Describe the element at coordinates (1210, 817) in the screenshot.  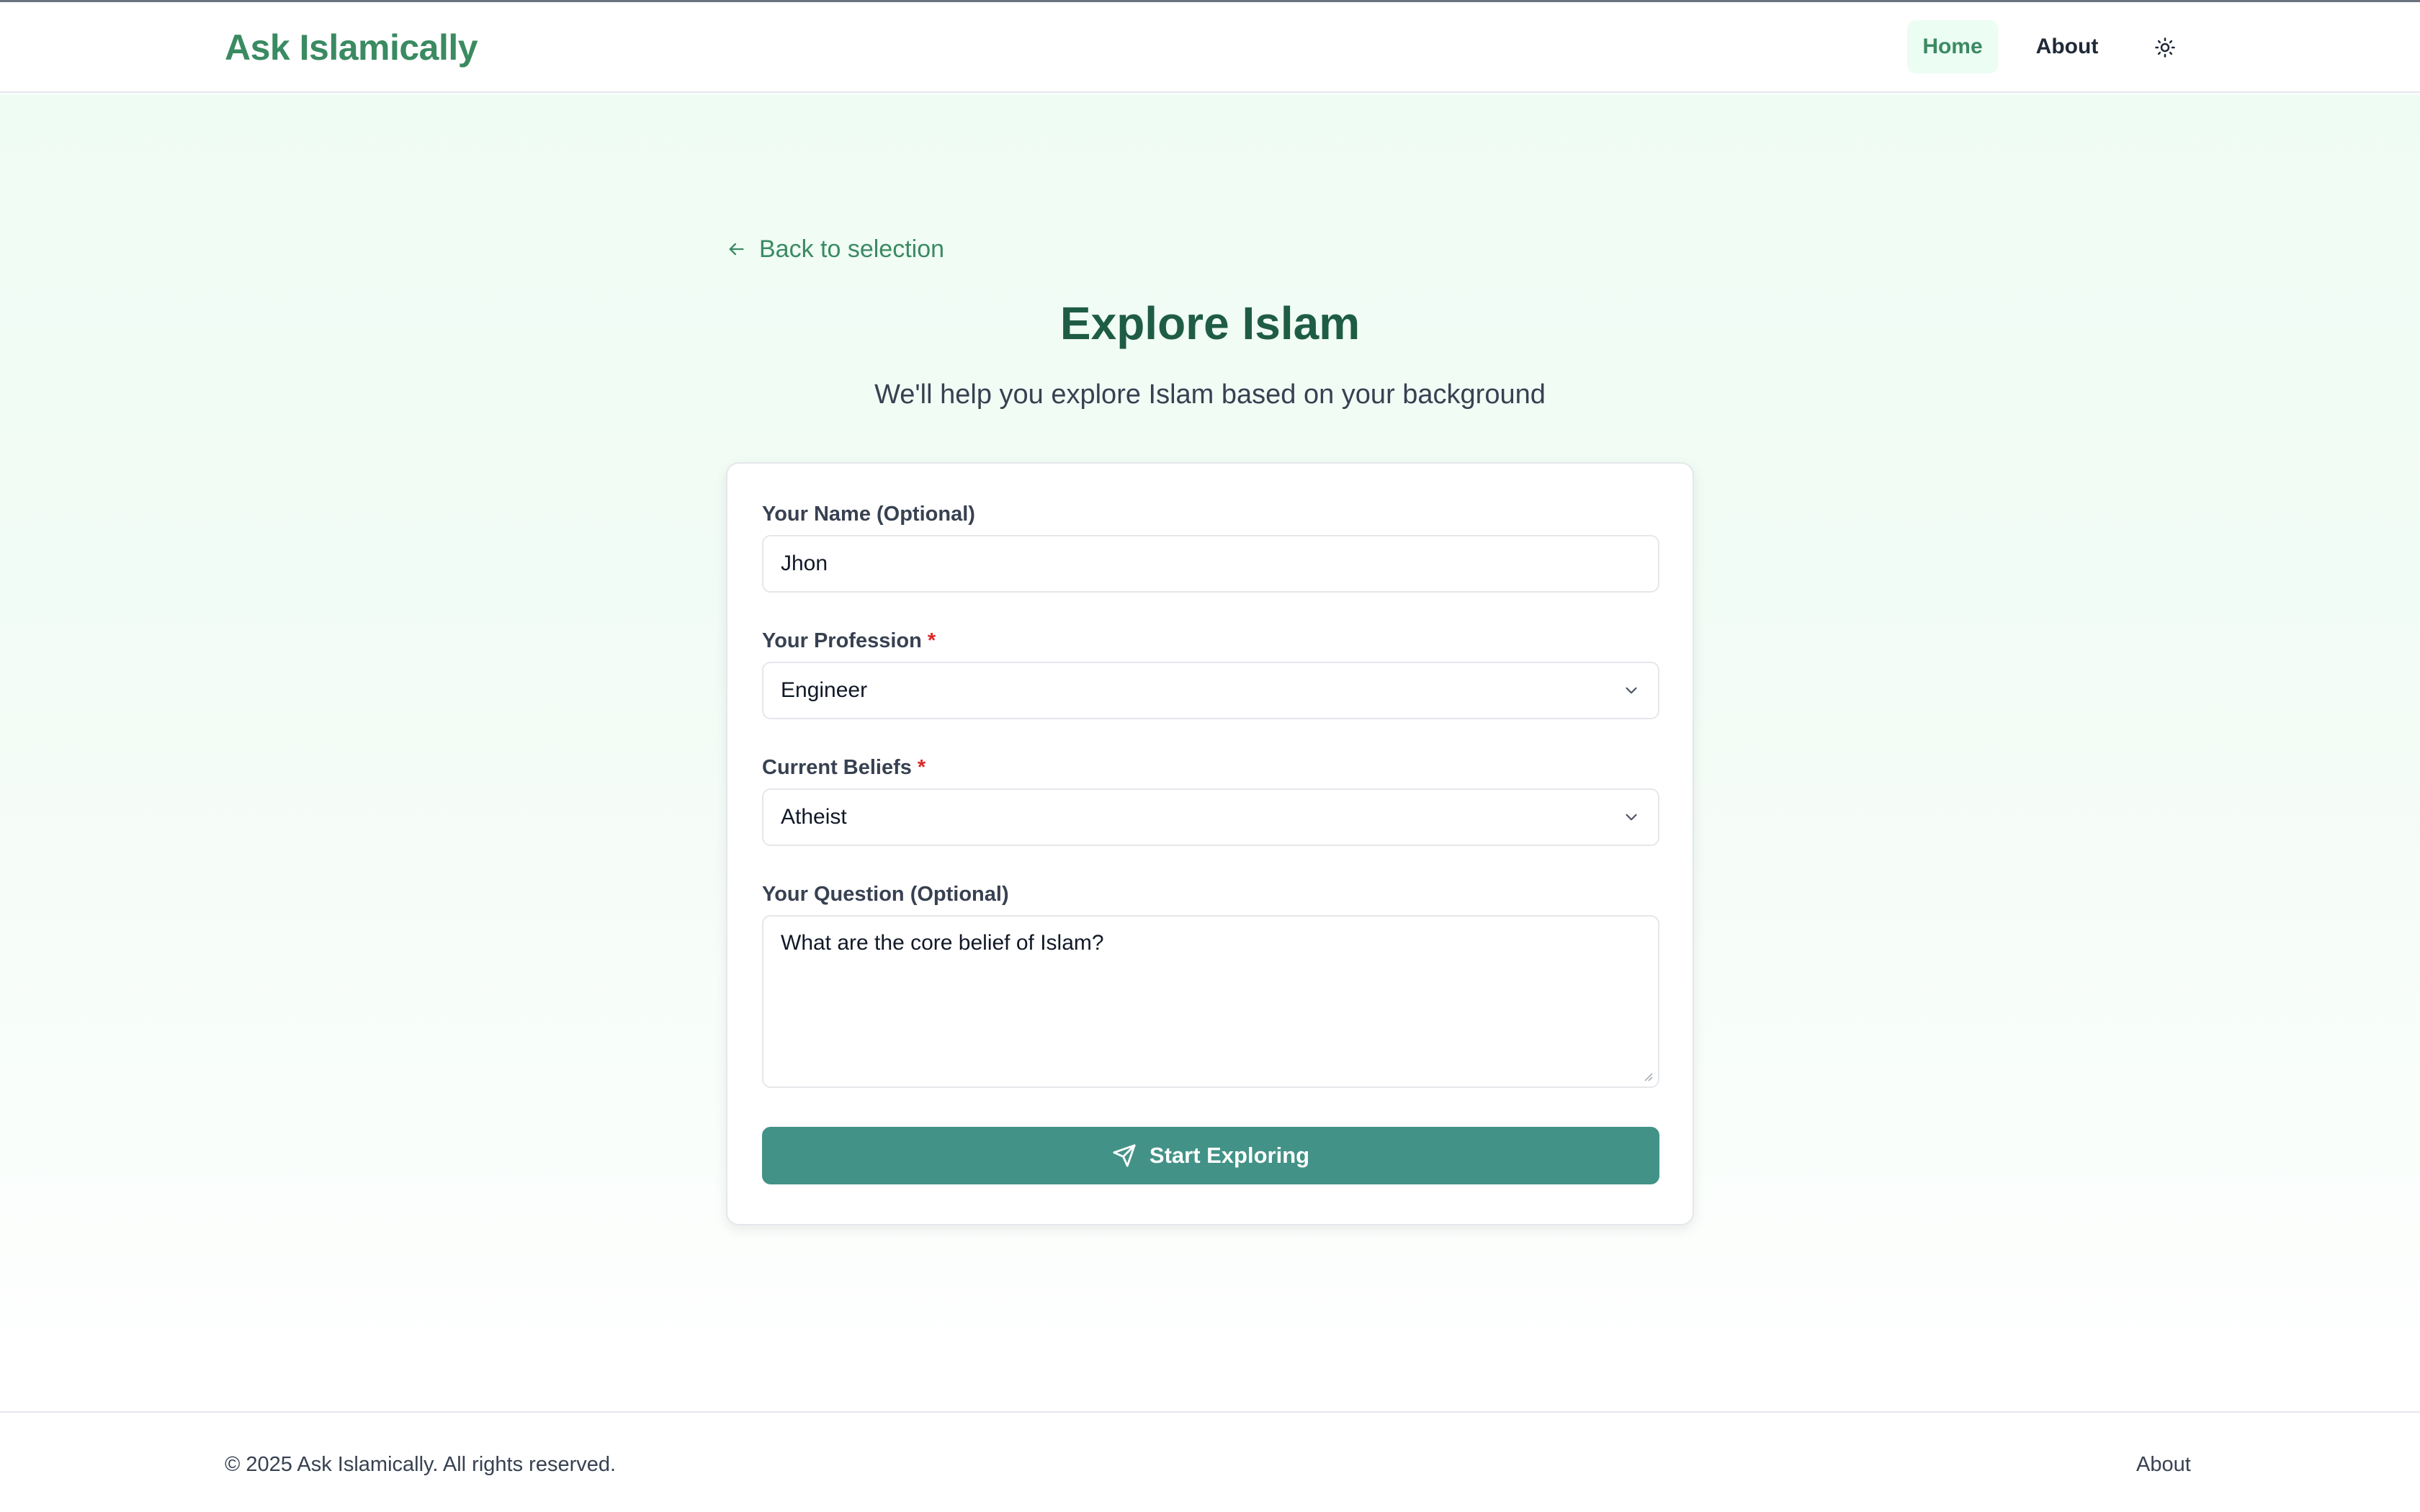
I see `beliefs-select: Atheist` at that location.